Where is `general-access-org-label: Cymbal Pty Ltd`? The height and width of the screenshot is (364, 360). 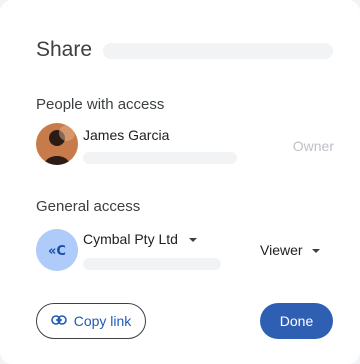
general-access-org-label: Cymbal Pty Ltd is located at coordinates (130, 239).